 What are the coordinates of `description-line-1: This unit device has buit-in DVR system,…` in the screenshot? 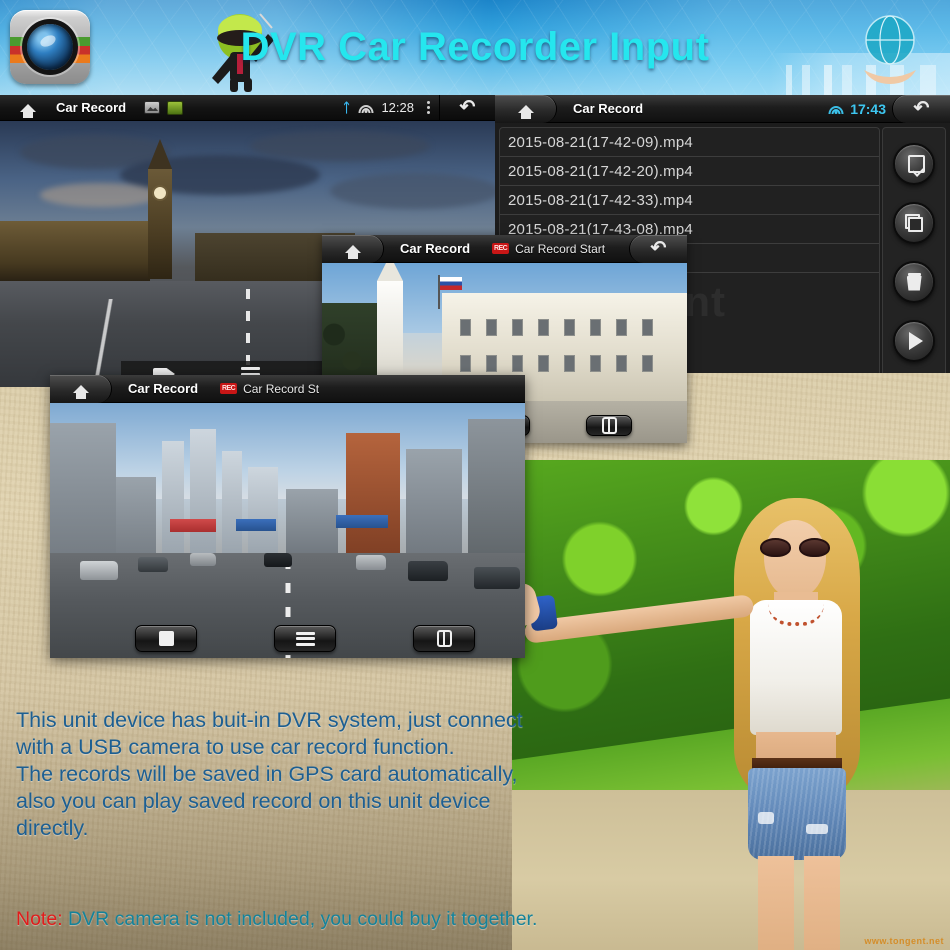 It's located at (269, 720).